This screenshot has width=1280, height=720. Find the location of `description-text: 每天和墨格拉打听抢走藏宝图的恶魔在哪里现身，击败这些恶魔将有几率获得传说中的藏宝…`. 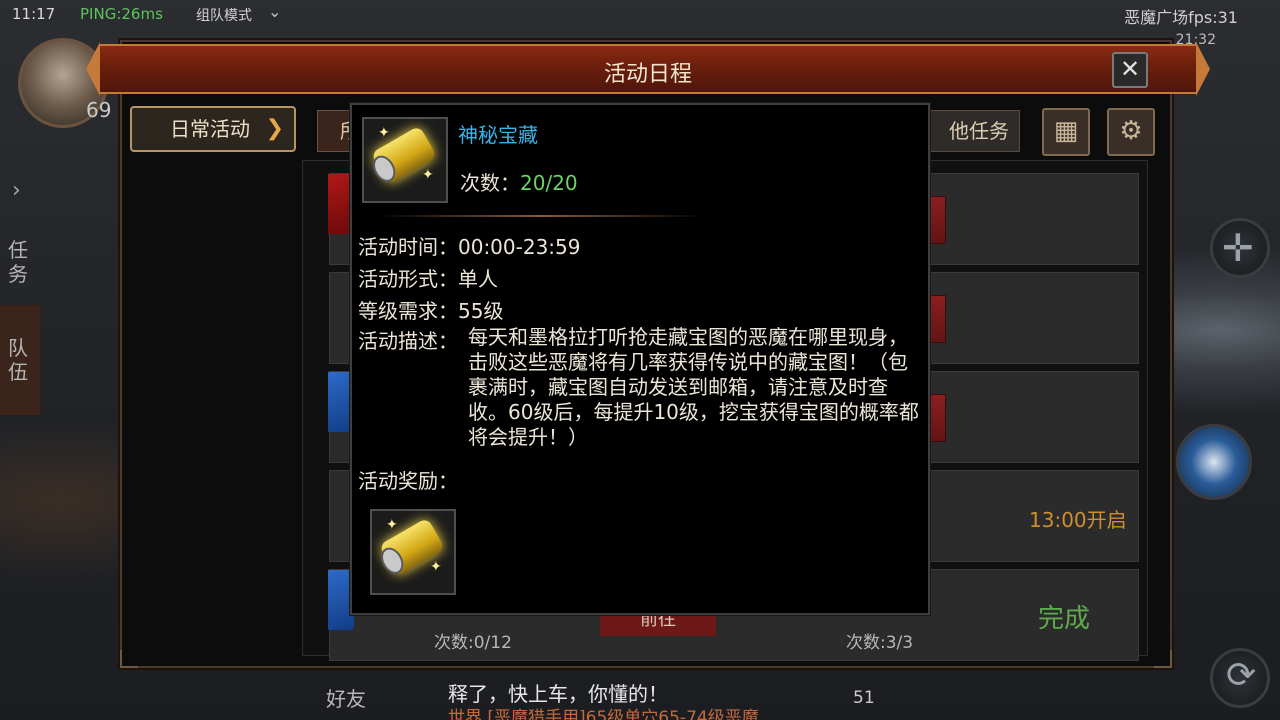

description-text: 每天和墨格拉打听抢走藏宝图的恶魔在哪里现身，击败这些恶魔将有几率获得传说中的藏宝… is located at coordinates (693, 387).